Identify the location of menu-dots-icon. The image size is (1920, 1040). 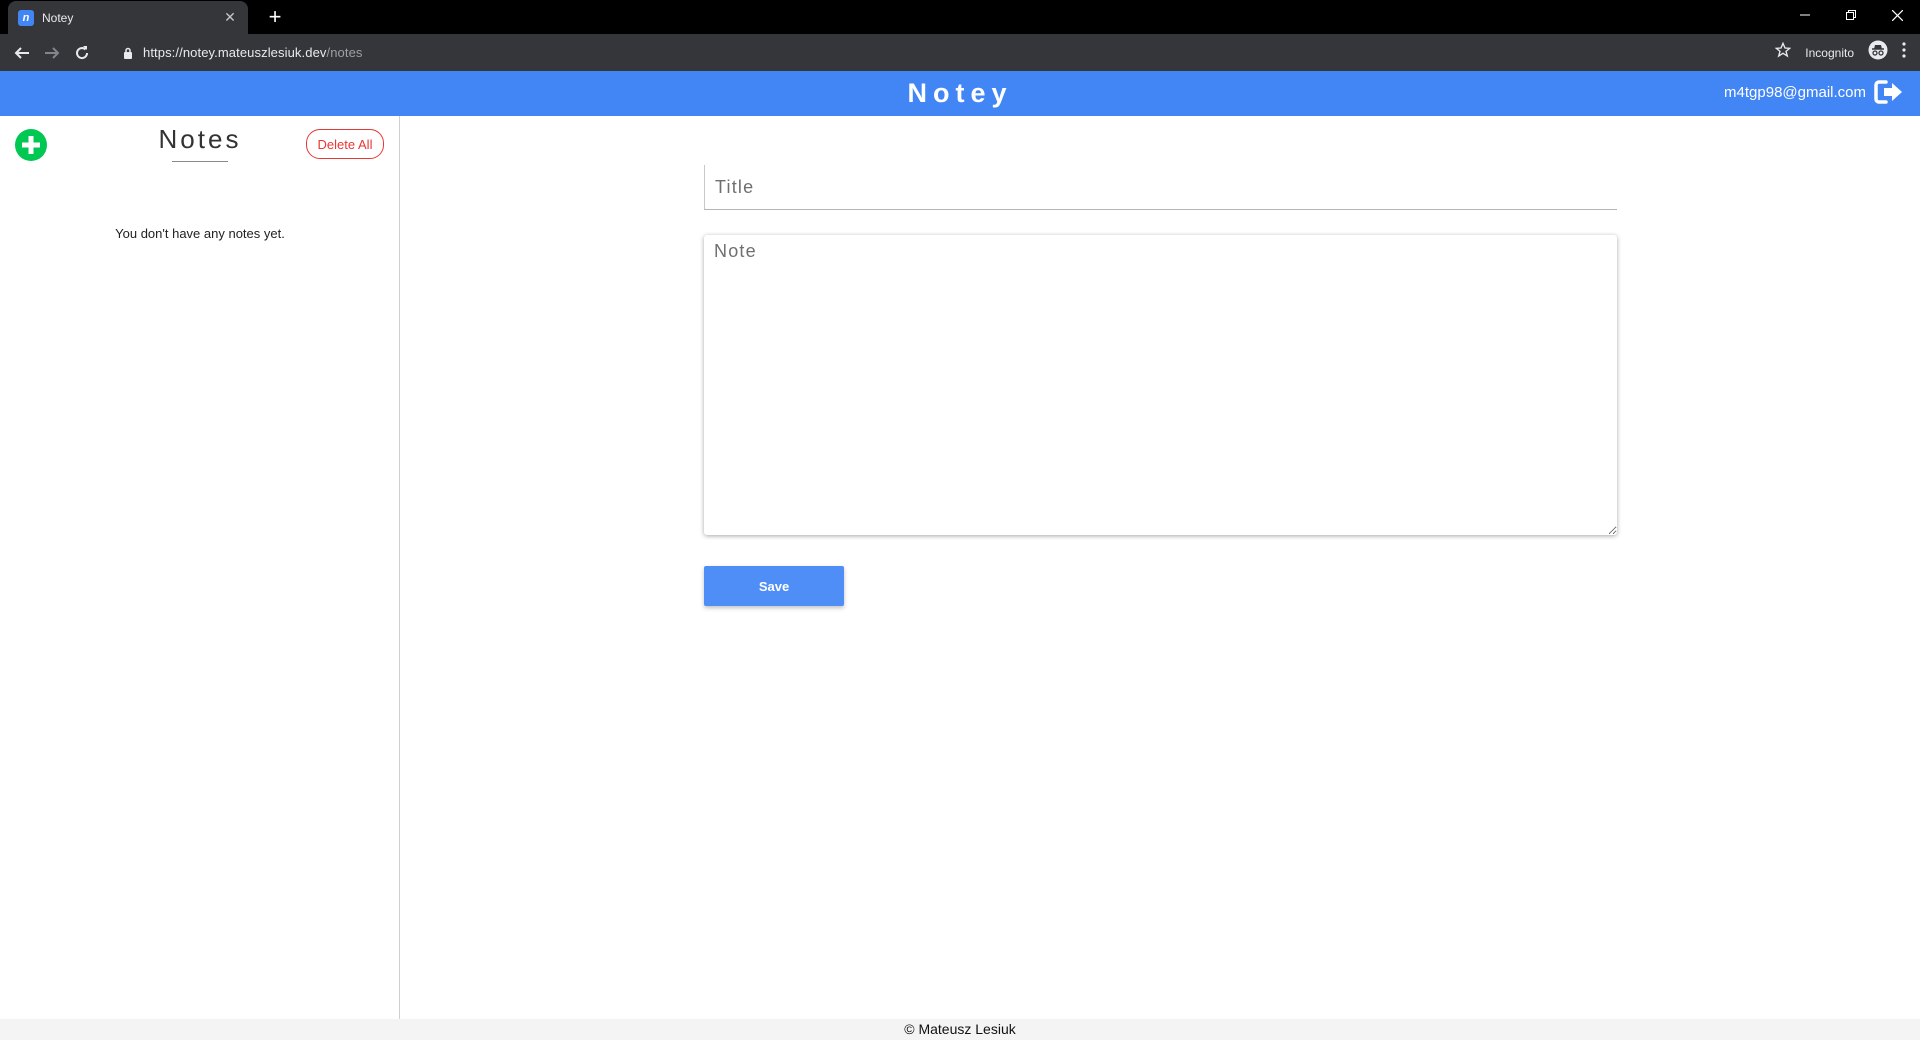
(1904, 52).